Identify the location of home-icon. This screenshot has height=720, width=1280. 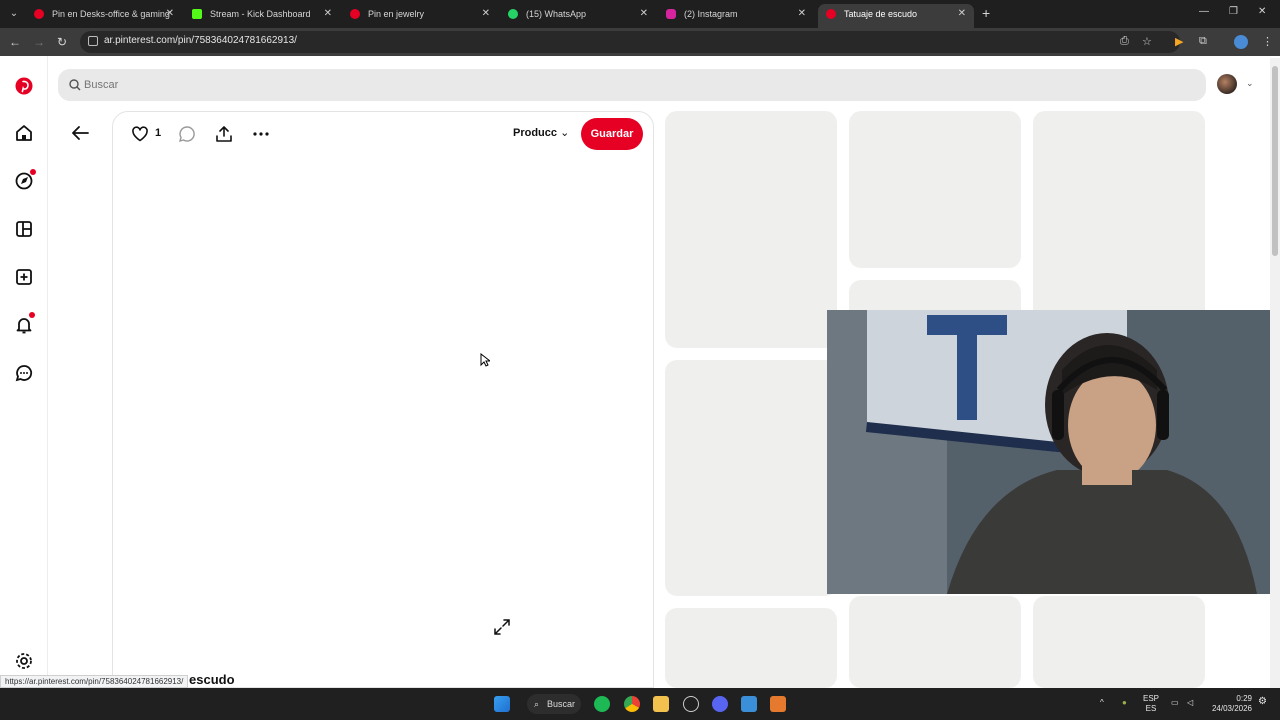
(24, 133).